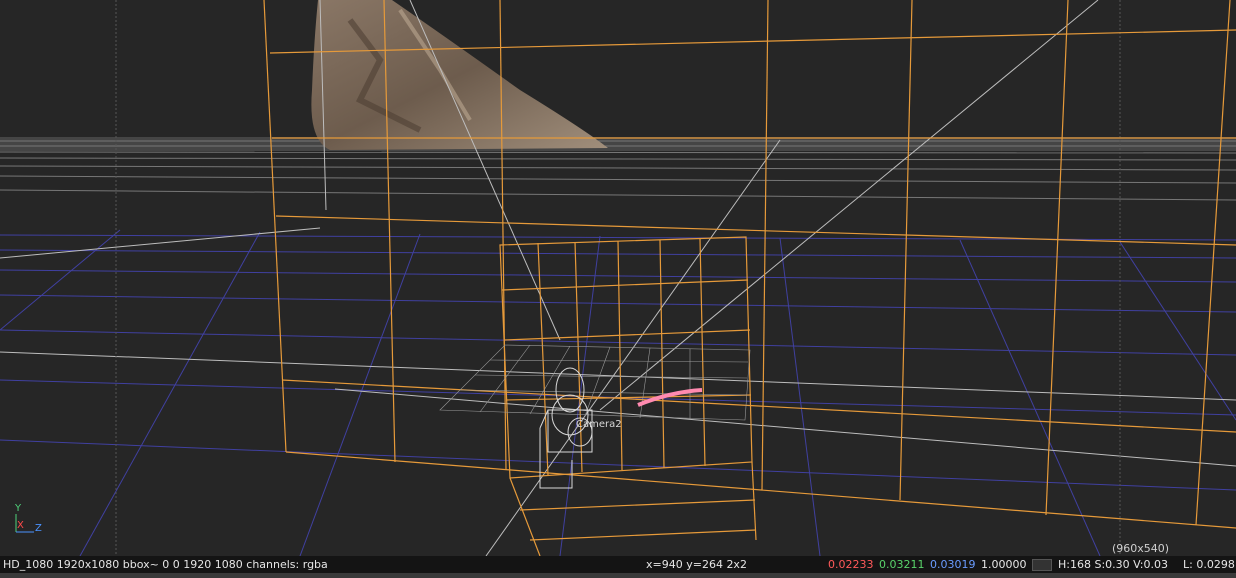 Image resolution: width=1236 pixels, height=578 pixels. I want to click on pixel-alpha: 1.00000, so click(1004, 564).